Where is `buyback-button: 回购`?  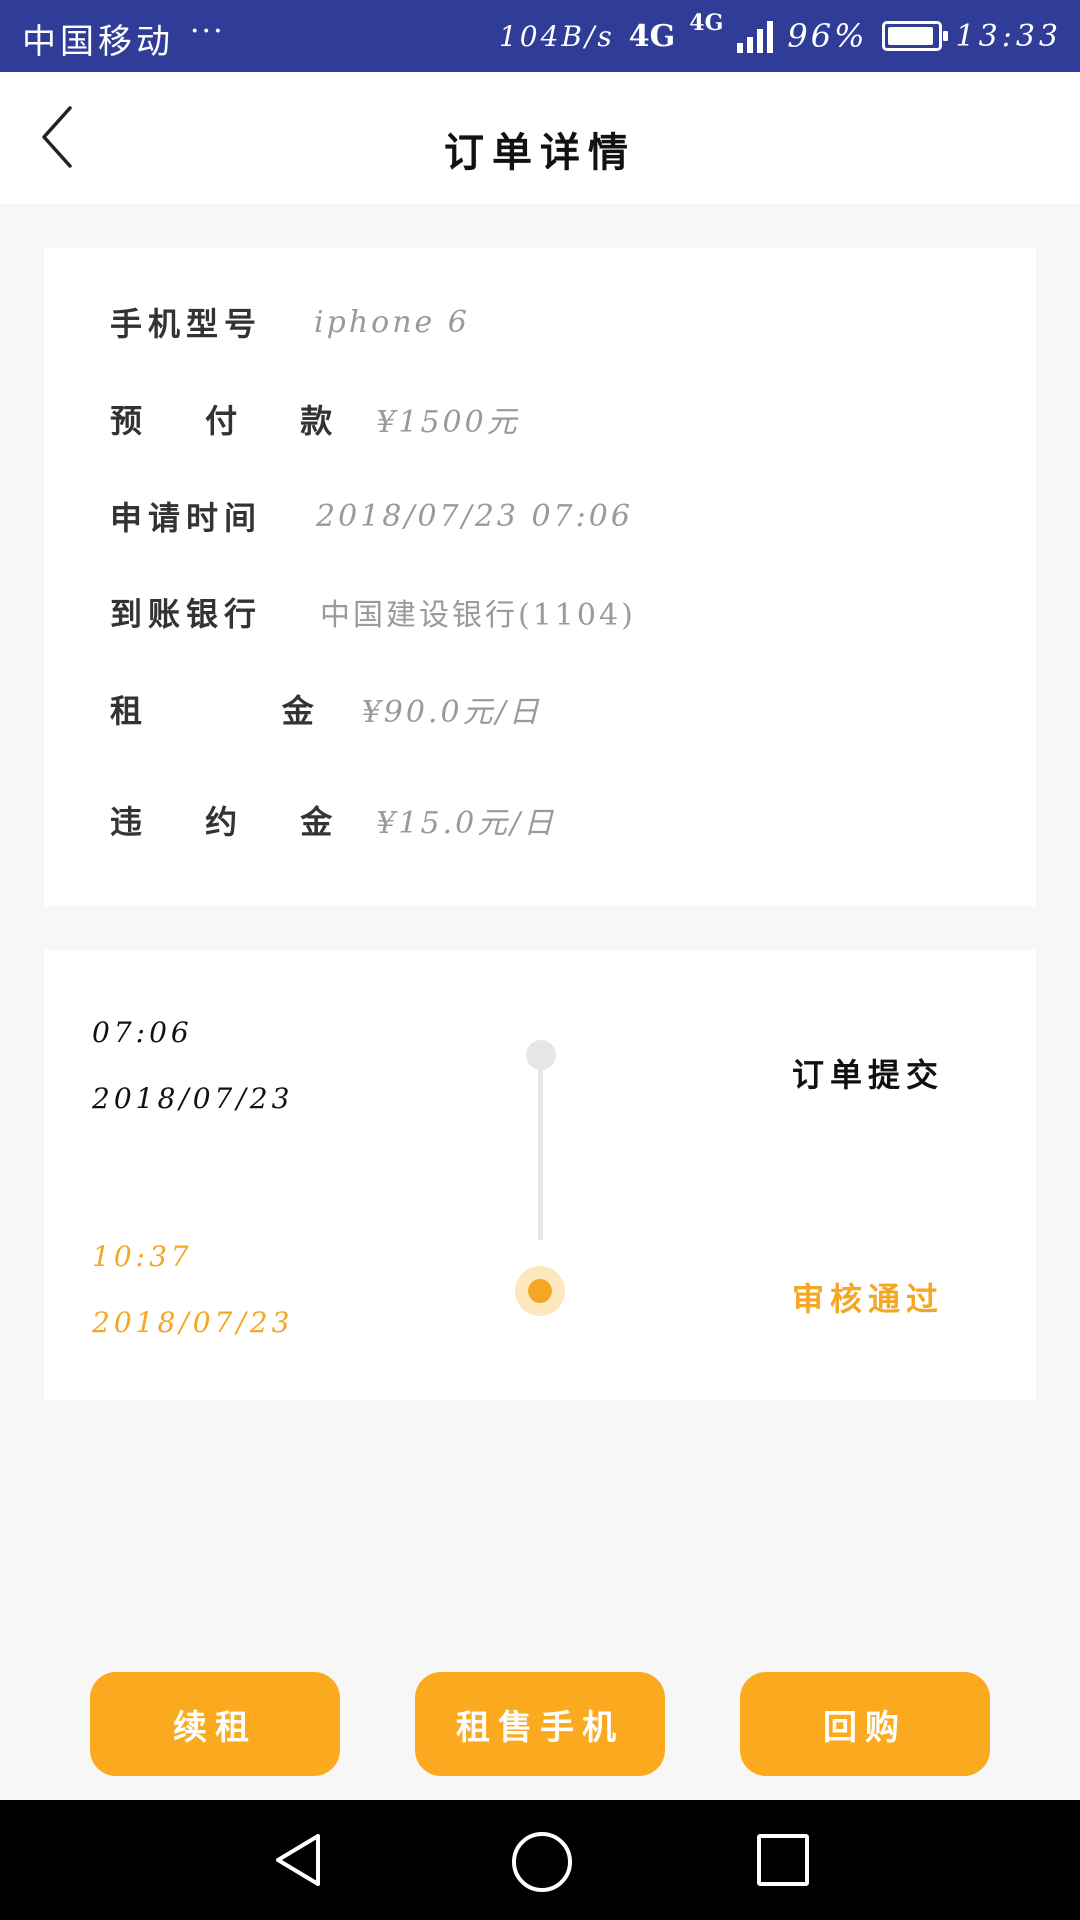 buyback-button: 回购 is located at coordinates (865, 1724).